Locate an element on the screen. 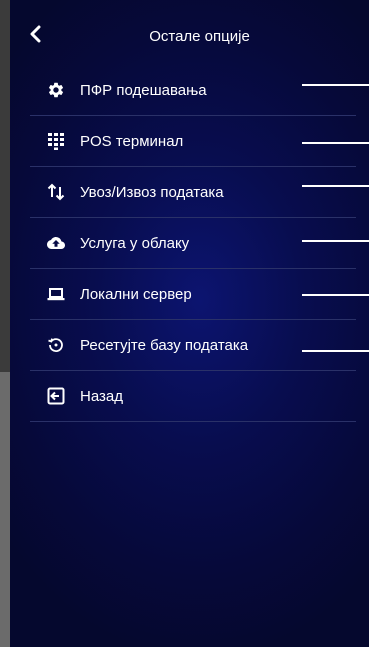 Image resolution: width=369 pixels, height=647 pixels. chevron-left-icon is located at coordinates (36, 36).